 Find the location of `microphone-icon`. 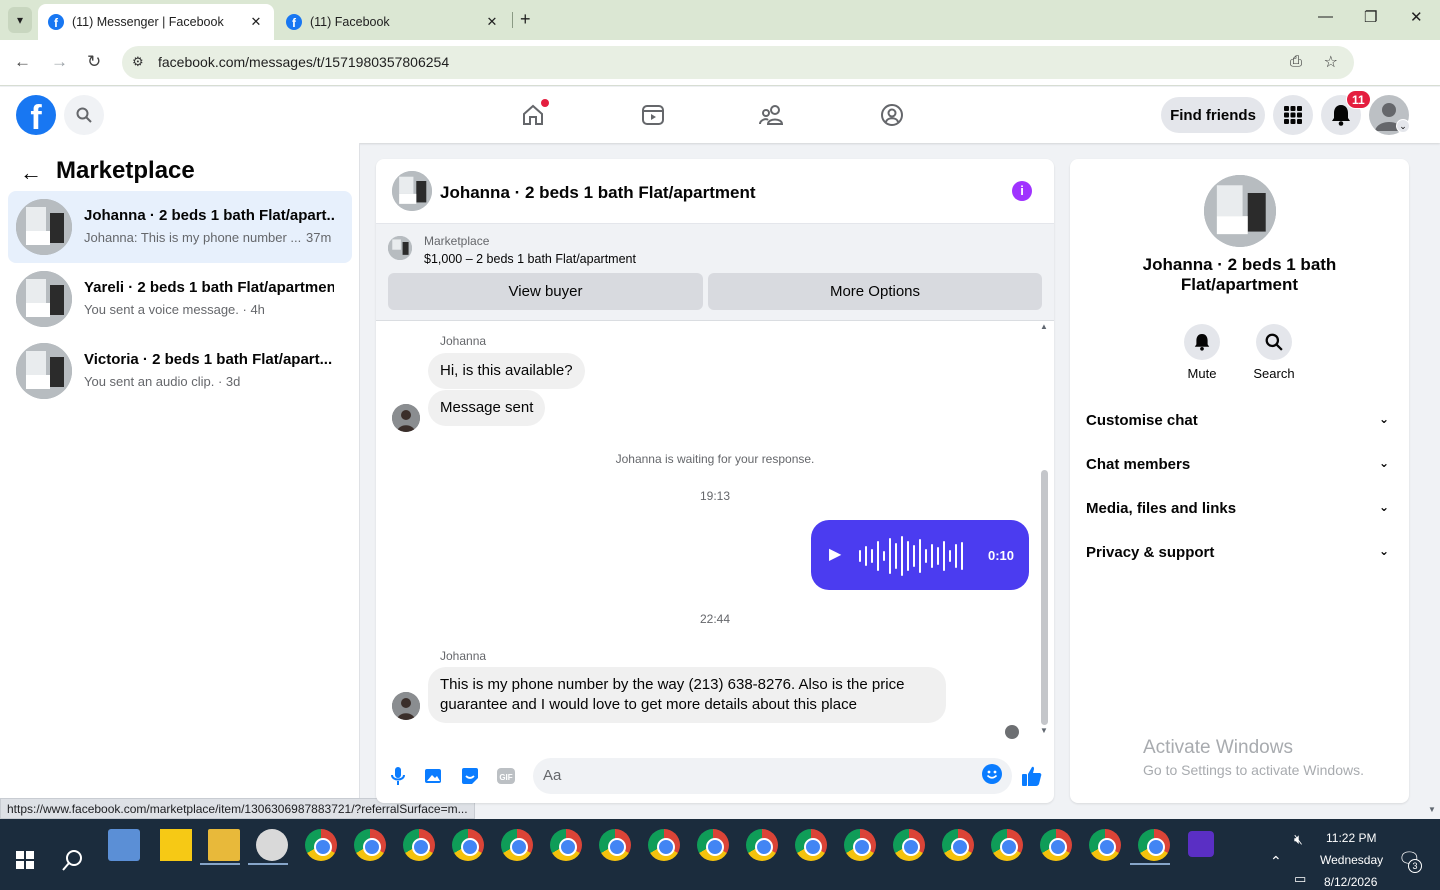

microphone-icon is located at coordinates (398, 776).